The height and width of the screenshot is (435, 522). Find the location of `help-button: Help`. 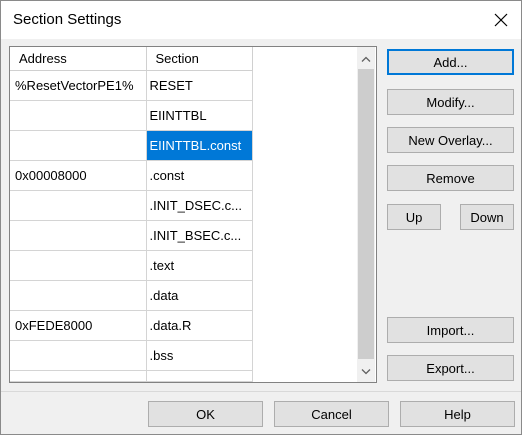

help-button: Help is located at coordinates (457, 414).